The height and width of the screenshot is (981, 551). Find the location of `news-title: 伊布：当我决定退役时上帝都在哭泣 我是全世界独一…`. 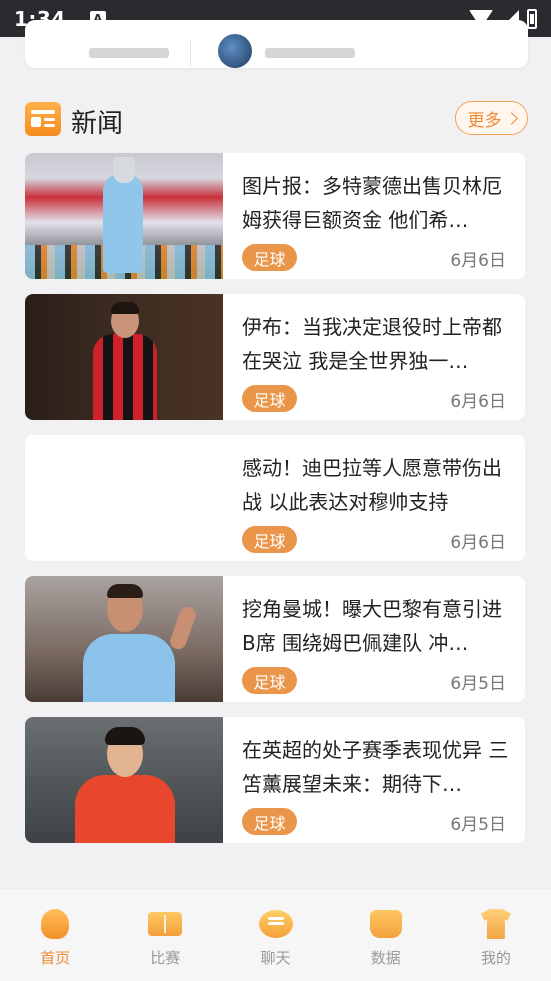

news-title: 伊布：当我决定退役时上帝都在哭泣 我是全世界独一… is located at coordinates (372, 344).